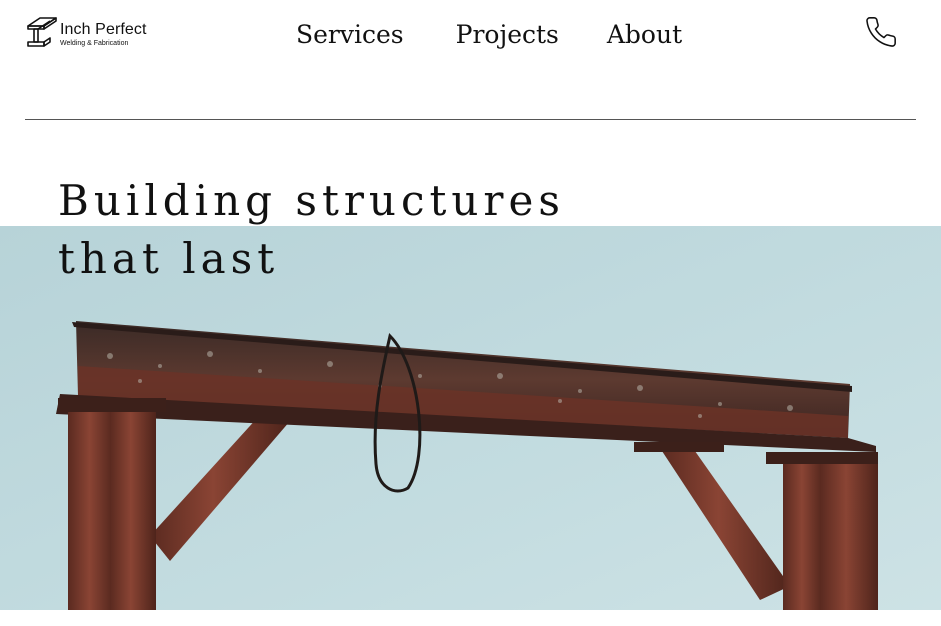  I want to click on nav-link-about: About, so click(644, 34).